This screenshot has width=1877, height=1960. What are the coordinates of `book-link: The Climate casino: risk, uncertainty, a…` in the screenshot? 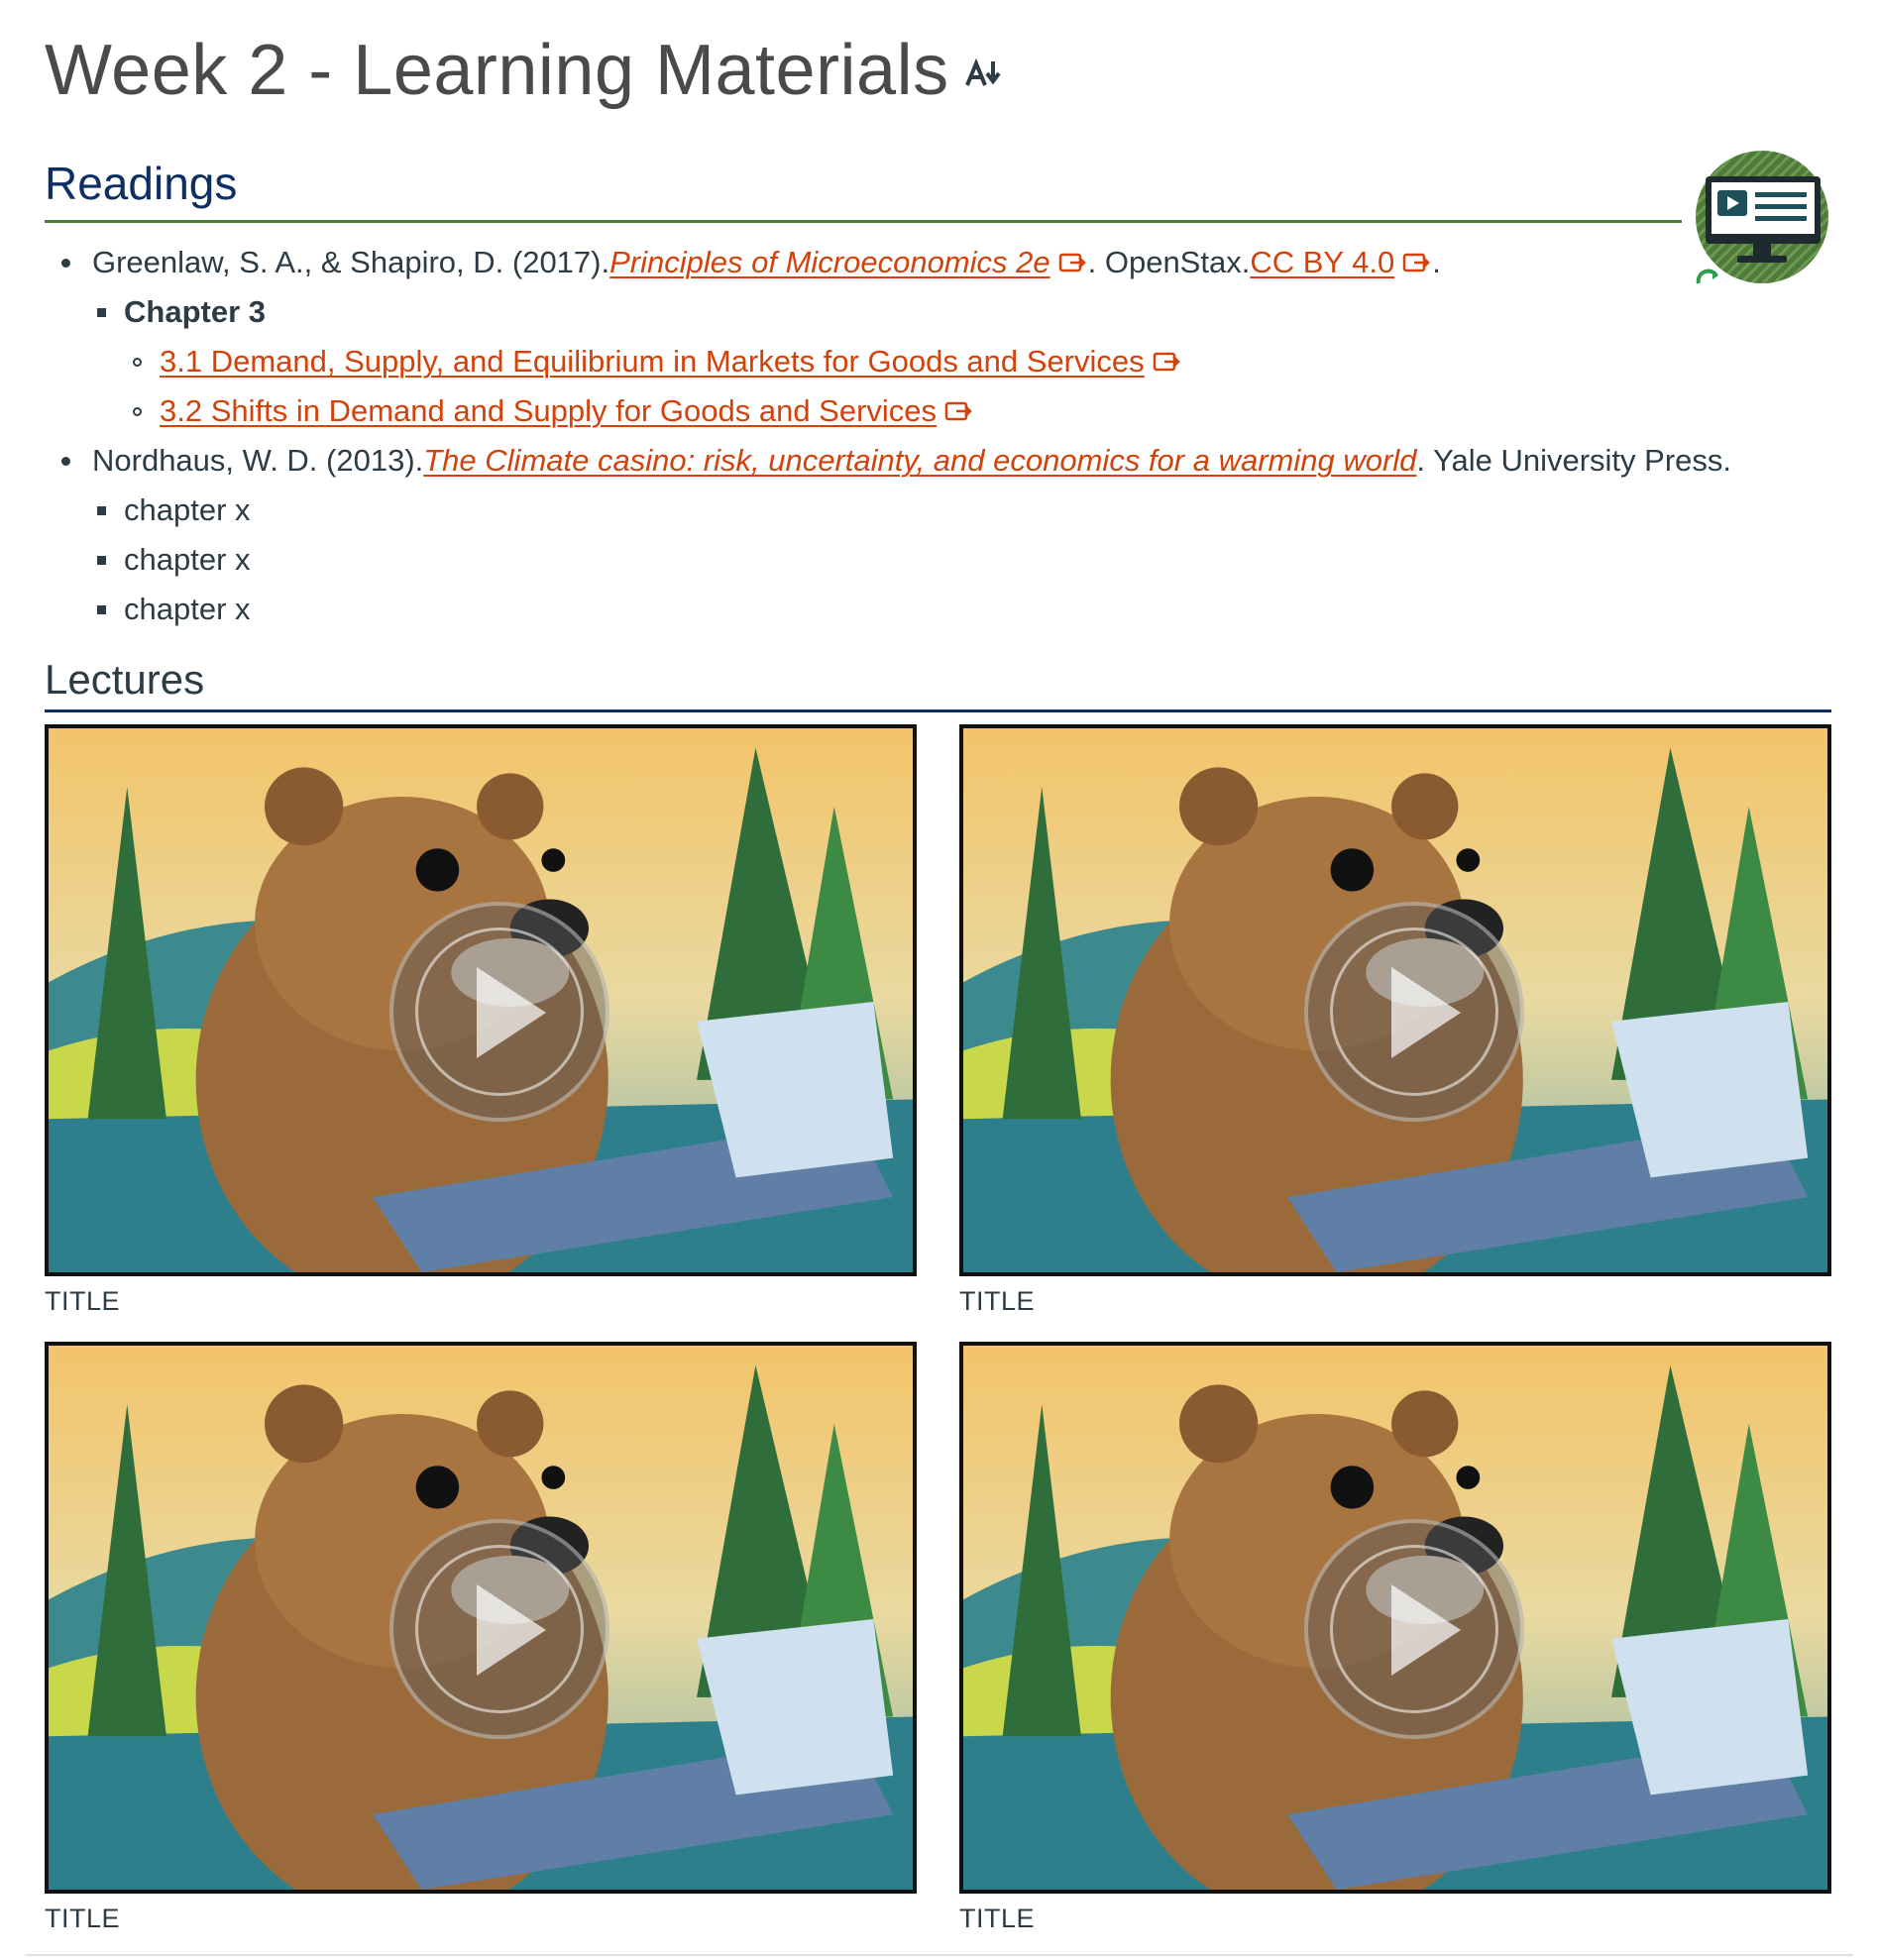 It's located at (919, 461).